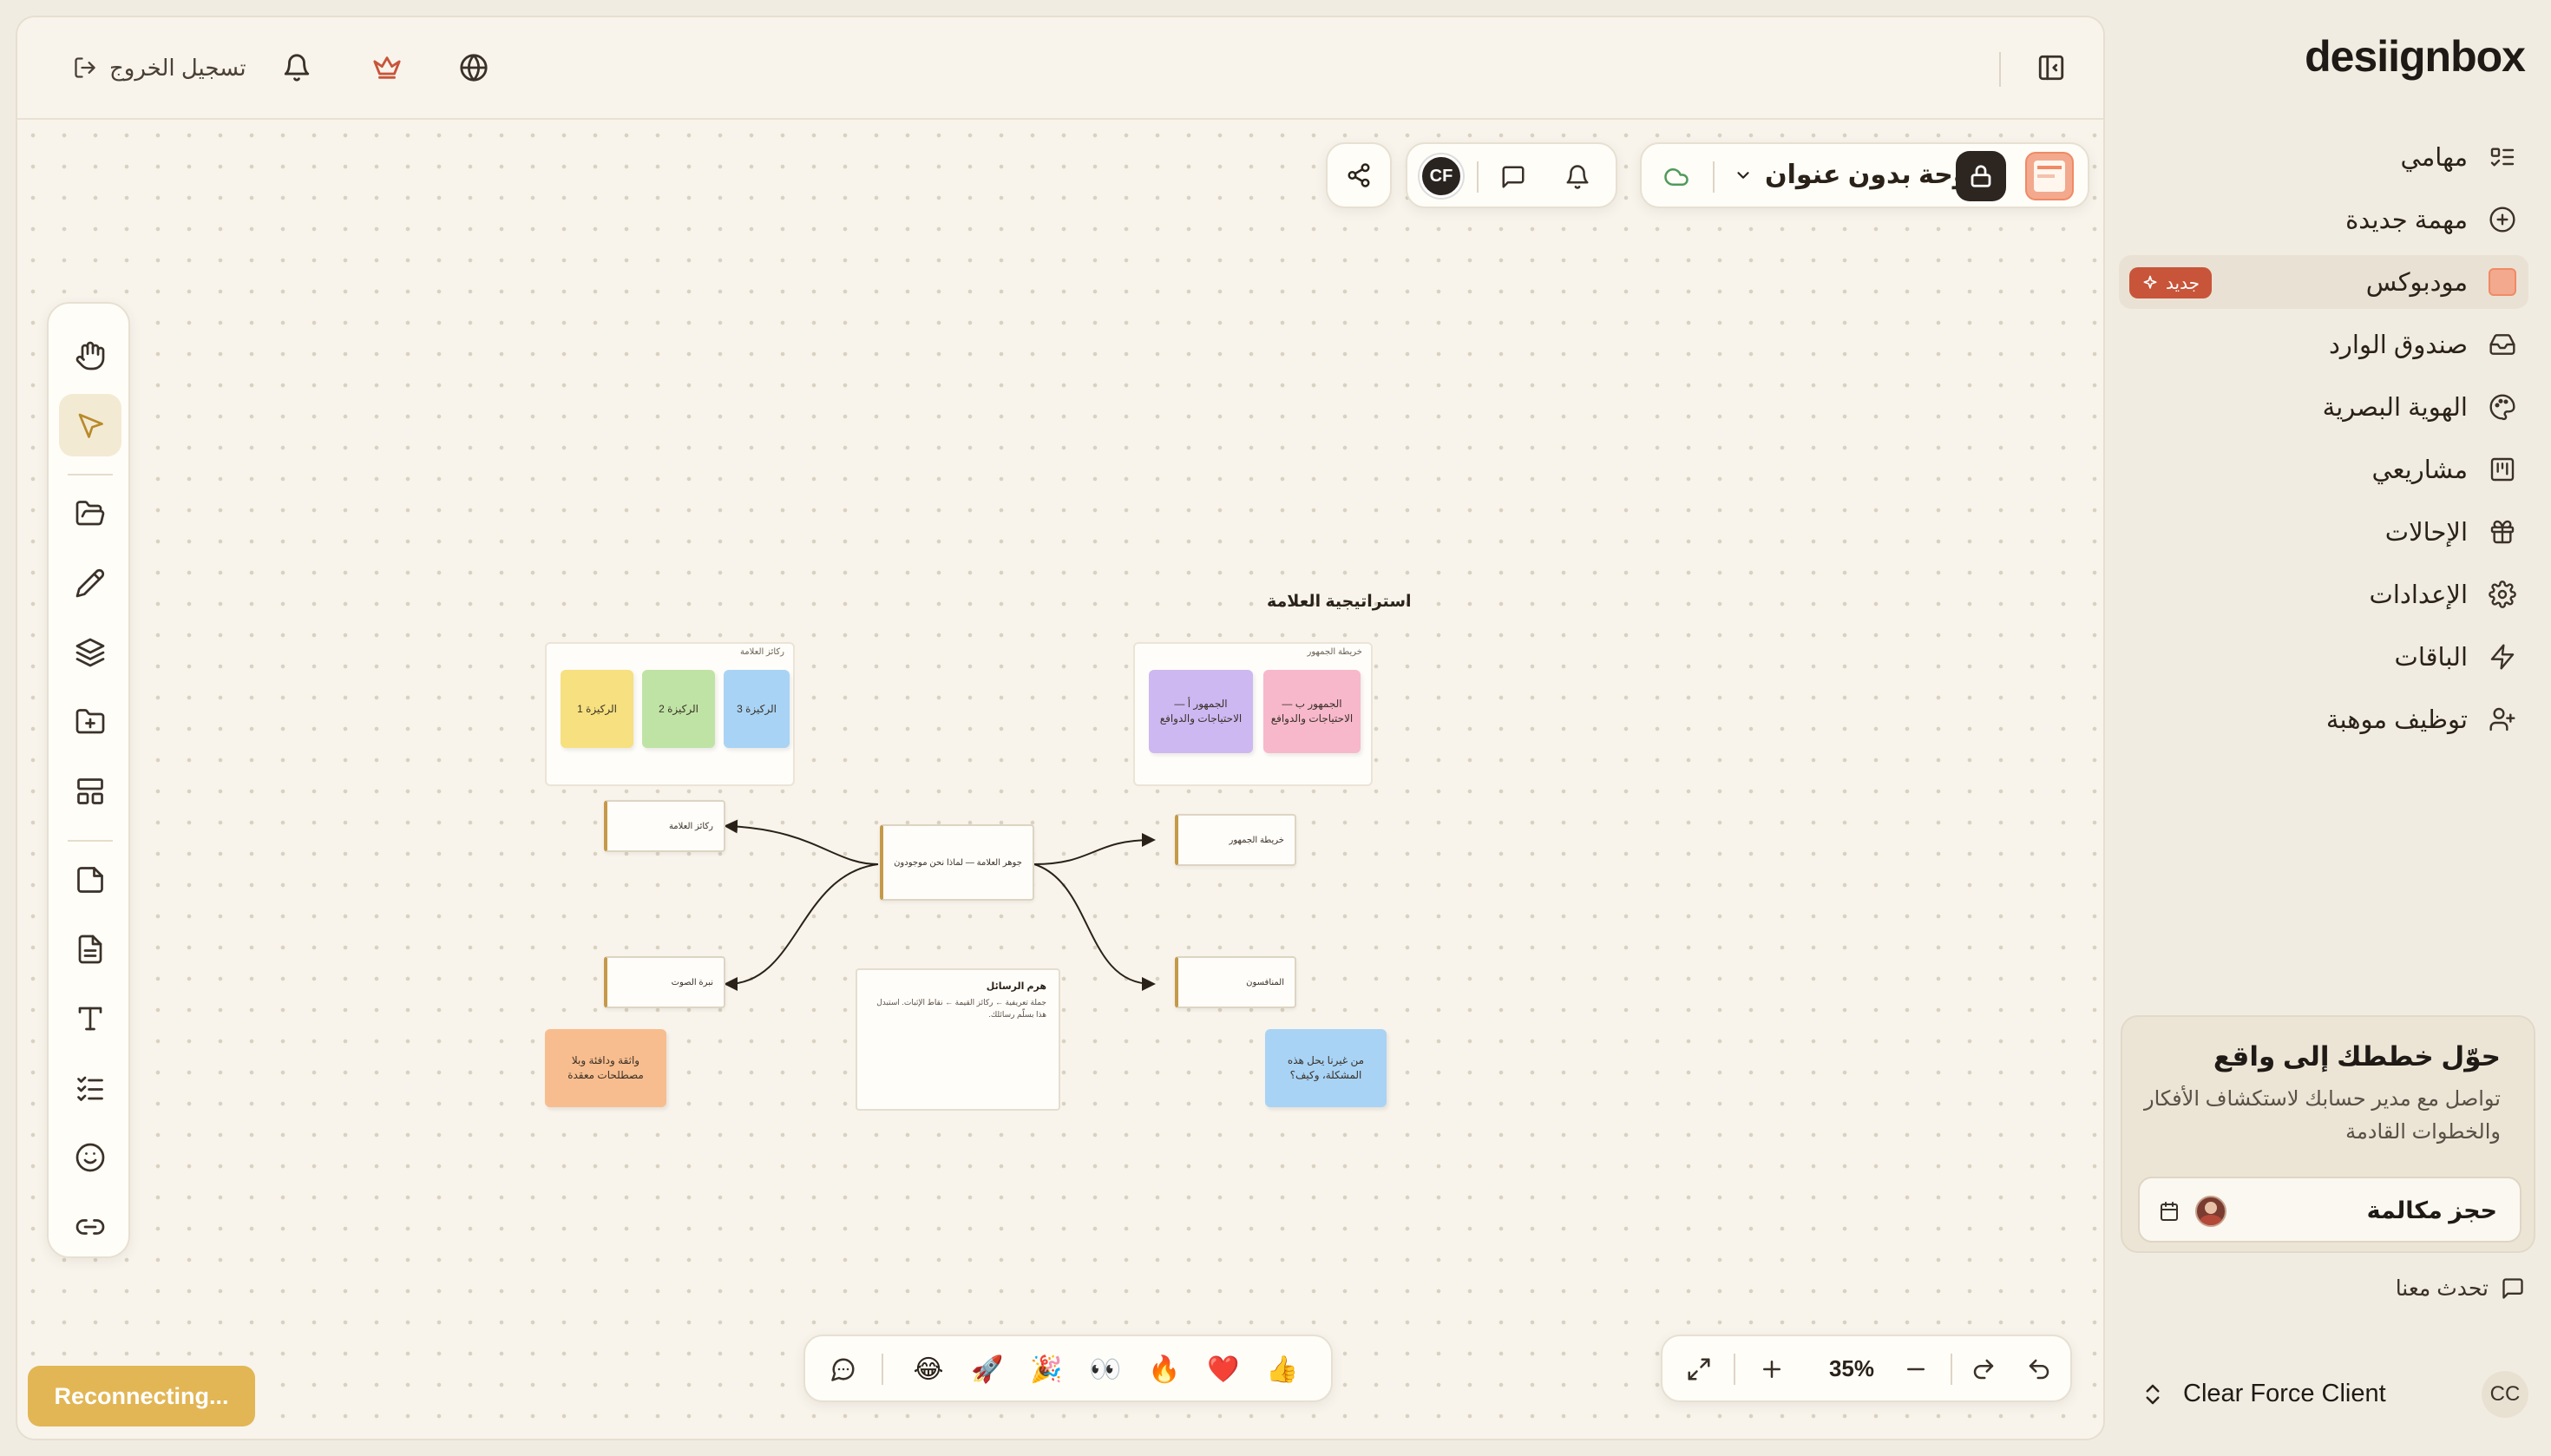 This screenshot has width=2551, height=1456. Describe the element at coordinates (90, 949) in the screenshot. I see `document-icon` at that location.